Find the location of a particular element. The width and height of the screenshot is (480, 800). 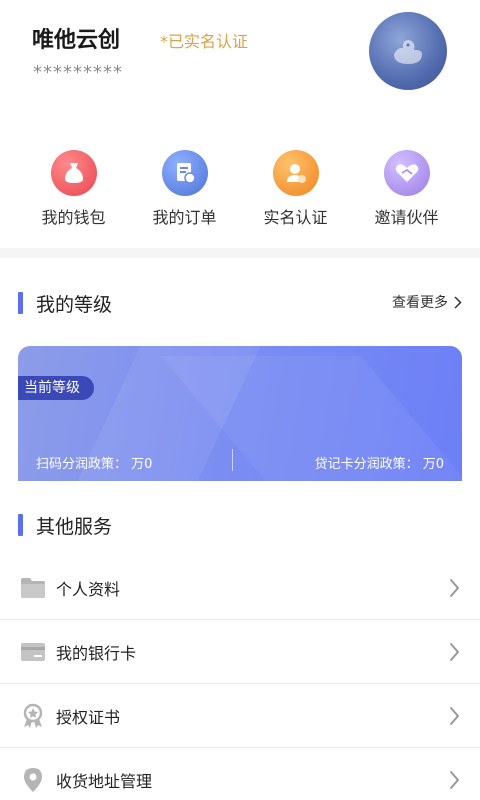

scan-policy: 扫码分润政策： 万0 is located at coordinates (94, 464).